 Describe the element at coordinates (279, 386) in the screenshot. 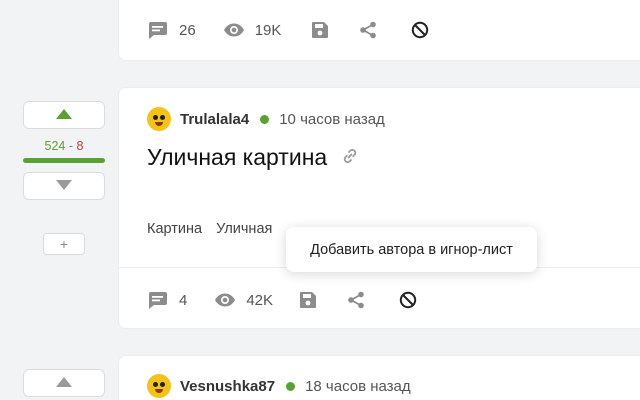

I see `story-author: Vesnushka87 18 часов назад` at that location.